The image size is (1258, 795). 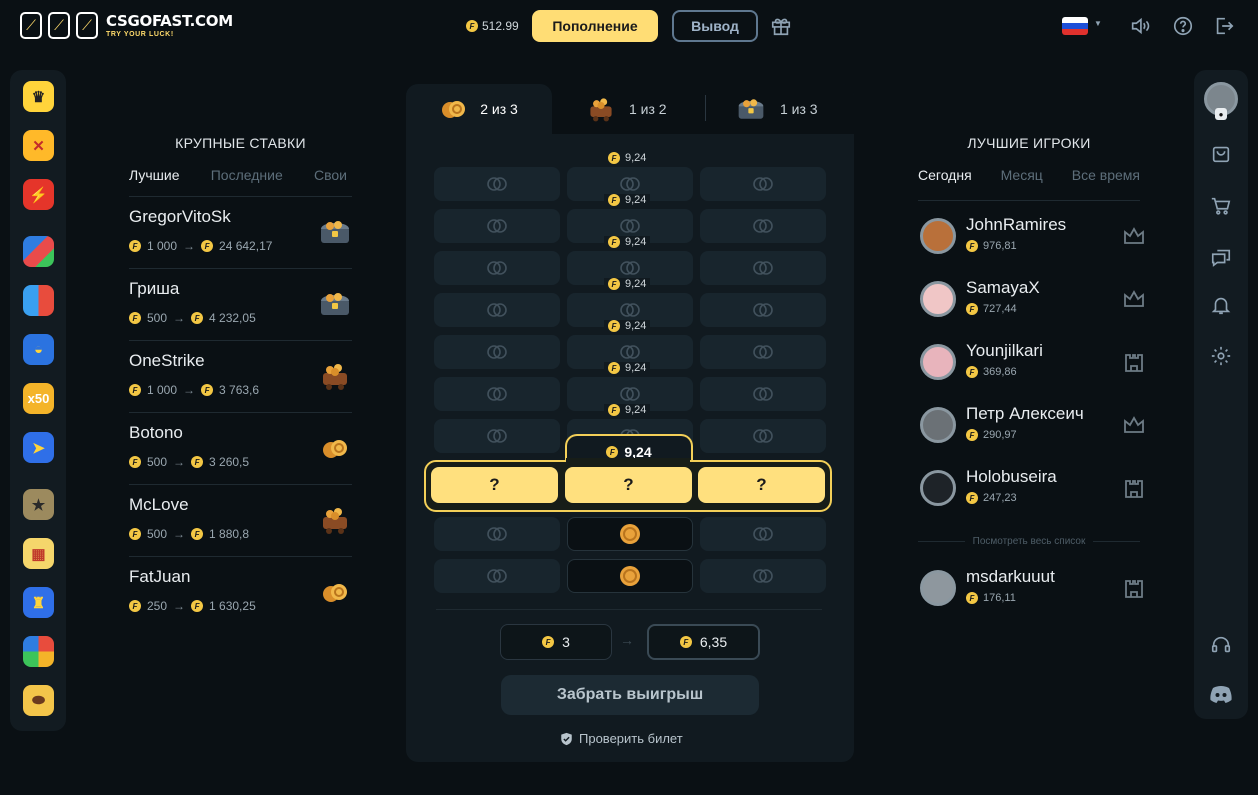 What do you see at coordinates (38, 251) in the screenshot?
I see `colorful-blocks-icon` at bounding box center [38, 251].